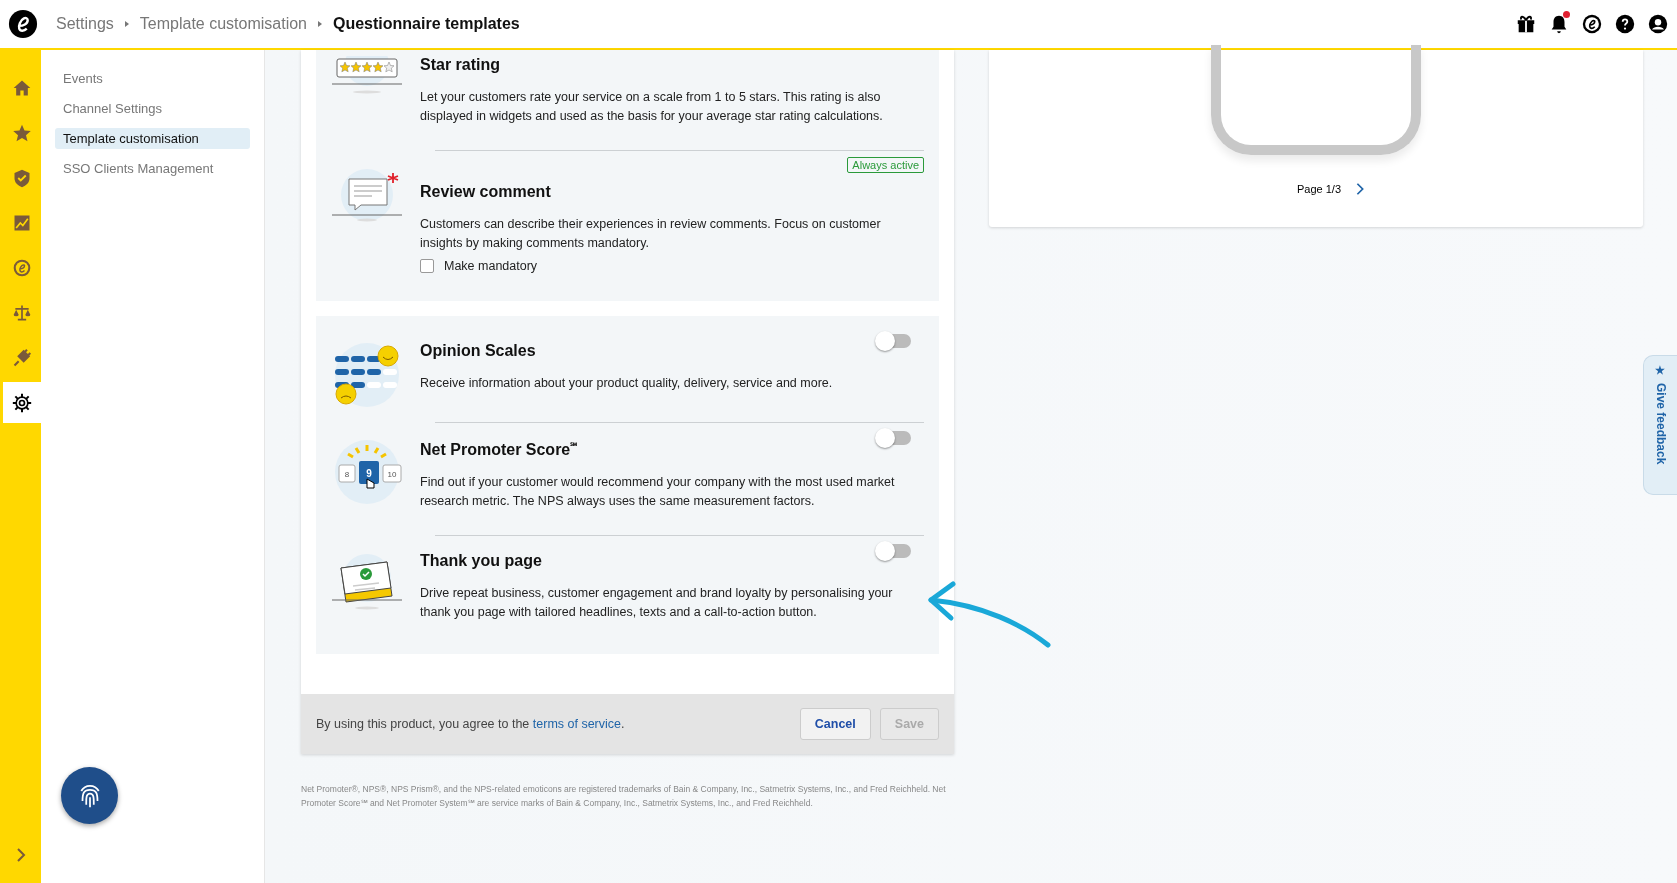  What do you see at coordinates (427, 266) in the screenshot?
I see `checkbox` at bounding box center [427, 266].